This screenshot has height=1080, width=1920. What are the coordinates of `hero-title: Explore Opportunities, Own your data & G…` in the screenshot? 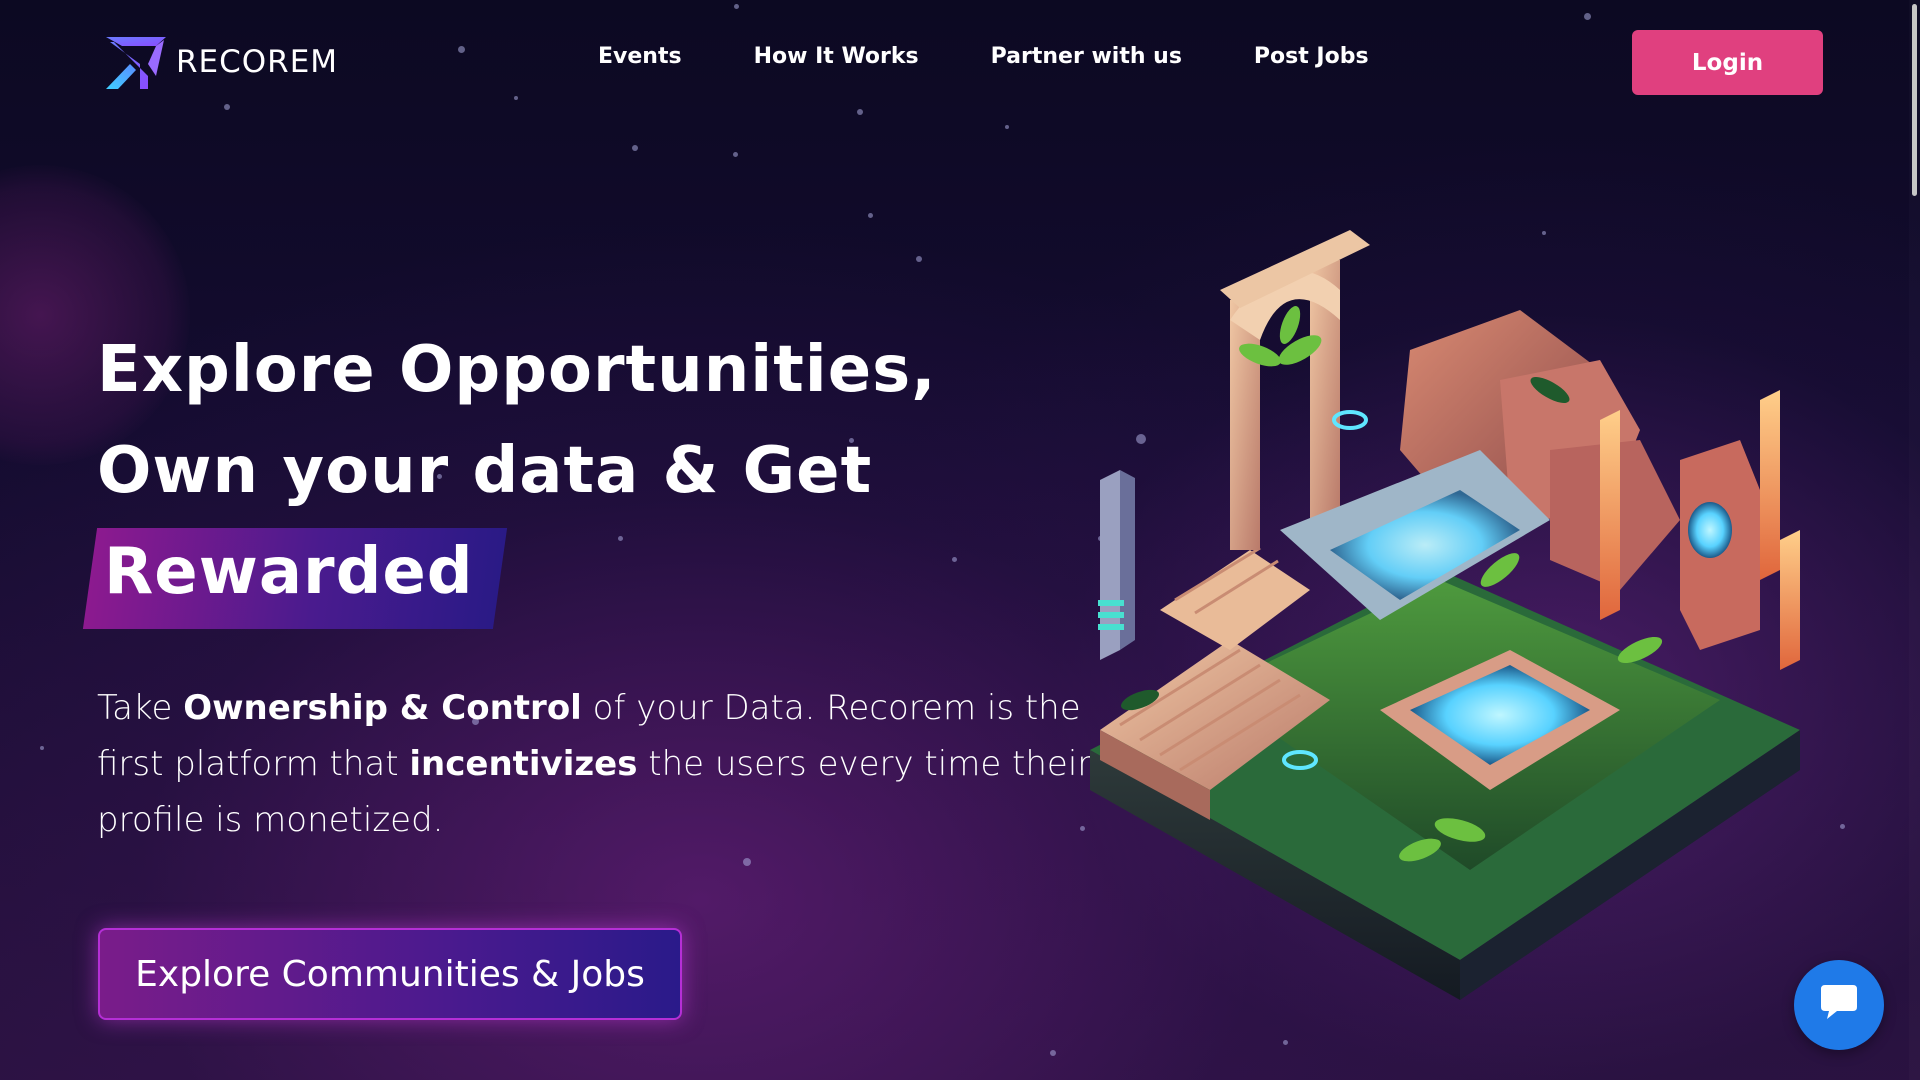 It's located at (509, 474).